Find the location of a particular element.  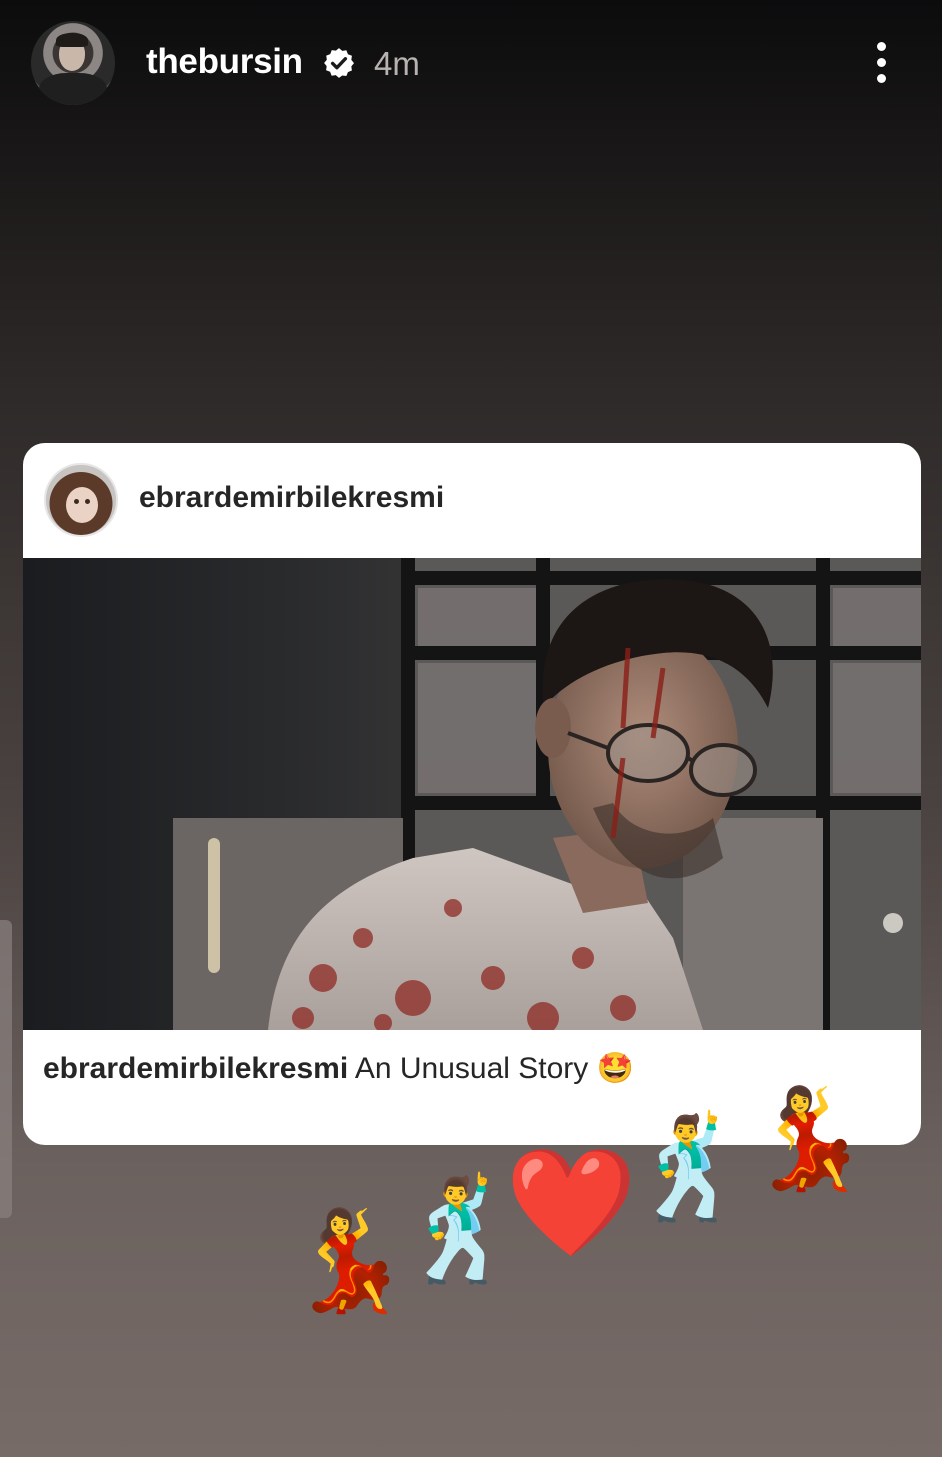

verified-badge-icon is located at coordinates (339, 63).